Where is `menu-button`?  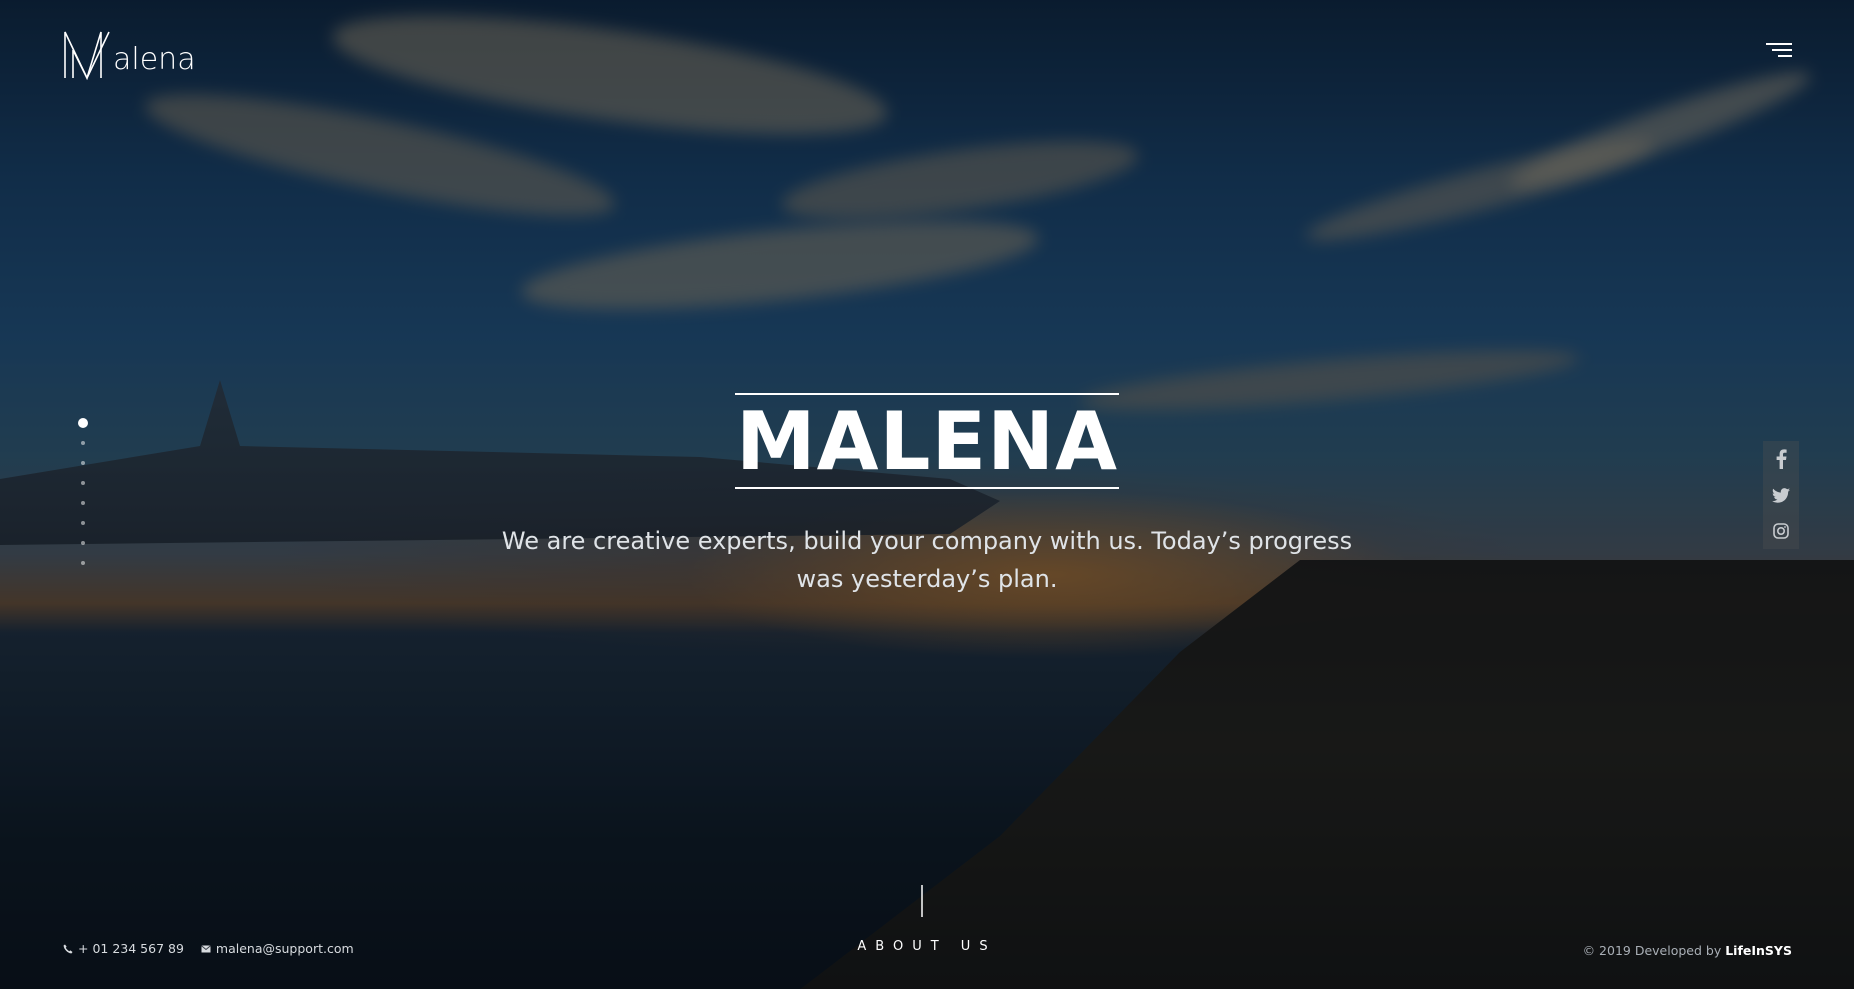 menu-button is located at coordinates (1779, 52).